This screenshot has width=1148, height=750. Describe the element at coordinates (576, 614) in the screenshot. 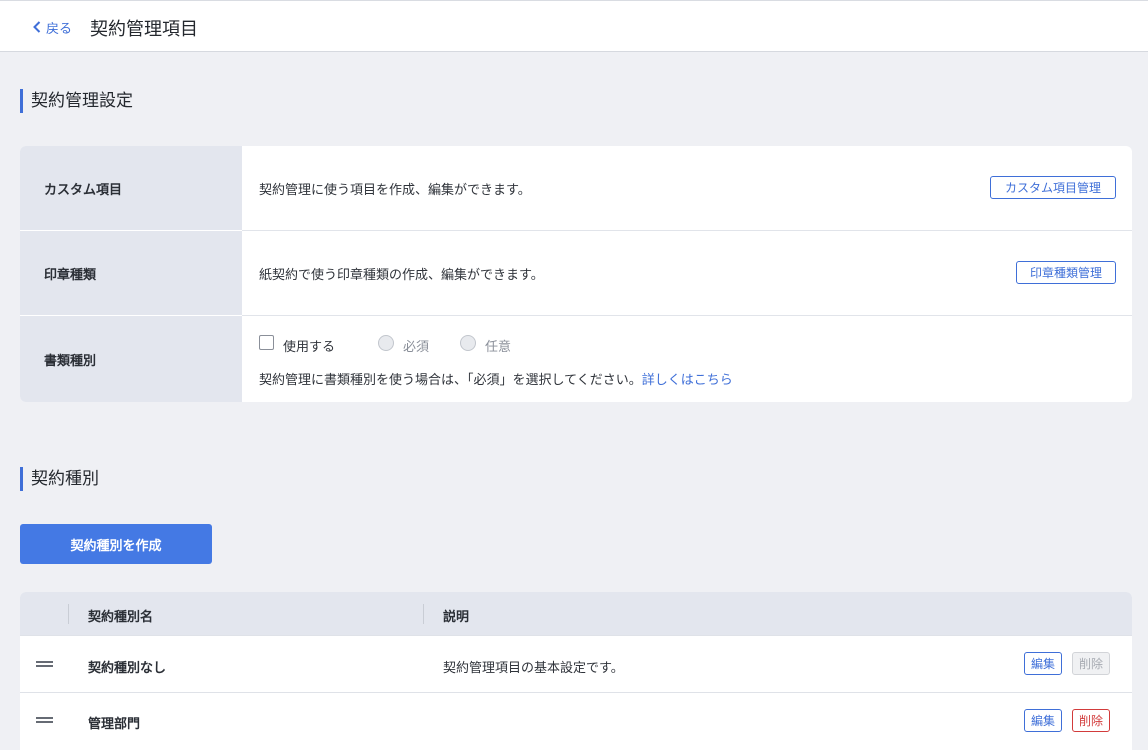

I see `table-header: 契約種別名 説明` at that location.